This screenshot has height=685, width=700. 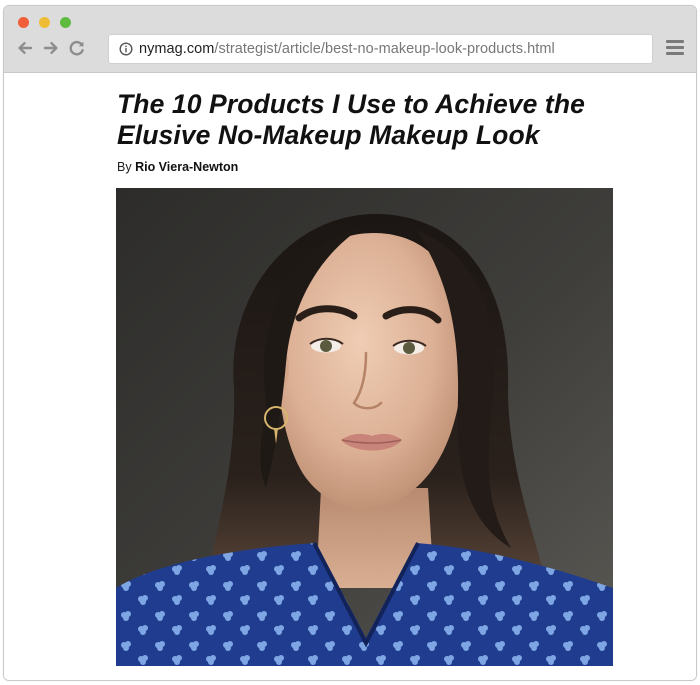 What do you see at coordinates (65, 22) in the screenshot?
I see `zoom-window-button` at bounding box center [65, 22].